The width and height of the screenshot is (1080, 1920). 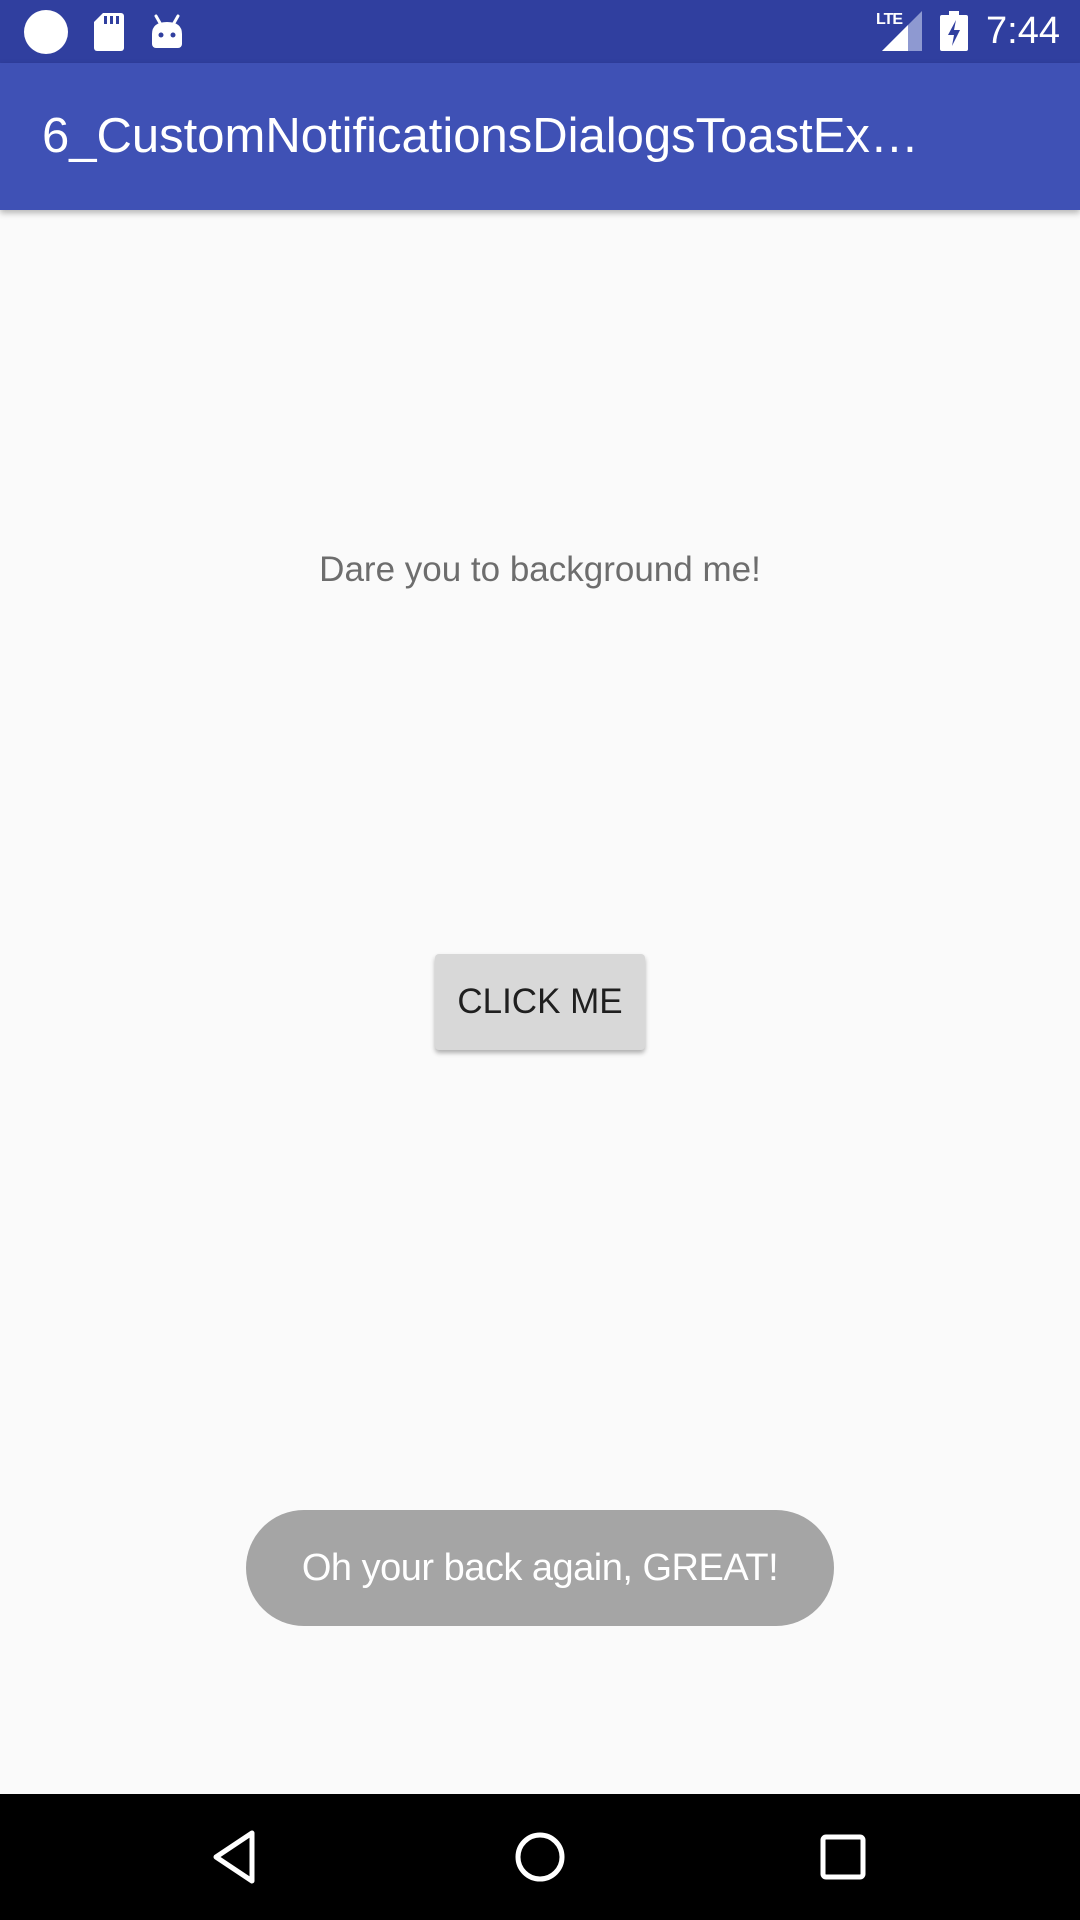 I want to click on status-bar-left, so click(x=104, y=32).